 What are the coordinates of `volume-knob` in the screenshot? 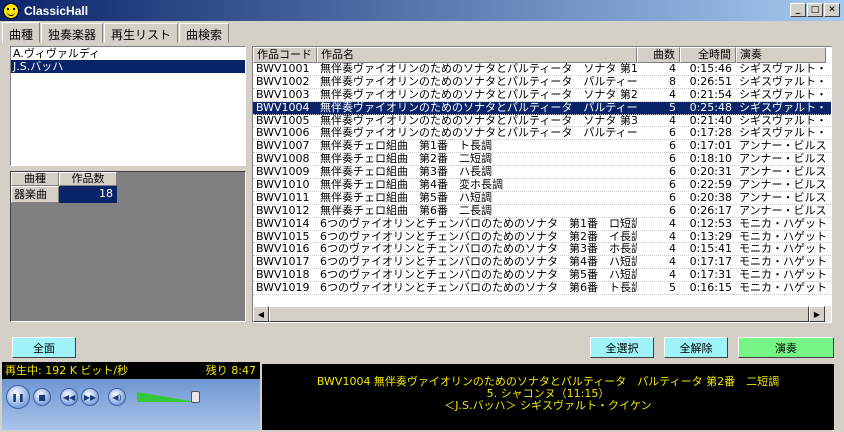 It's located at (195, 397).